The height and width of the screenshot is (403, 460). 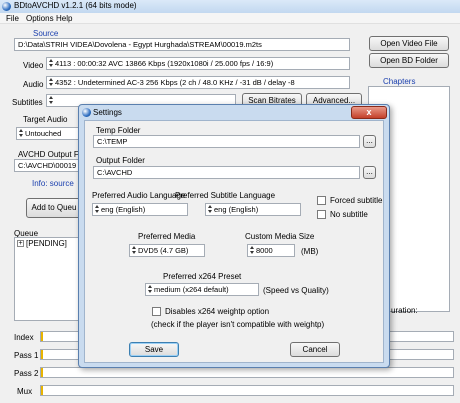 I want to click on progress-index-label: Index, so click(x=24, y=337).